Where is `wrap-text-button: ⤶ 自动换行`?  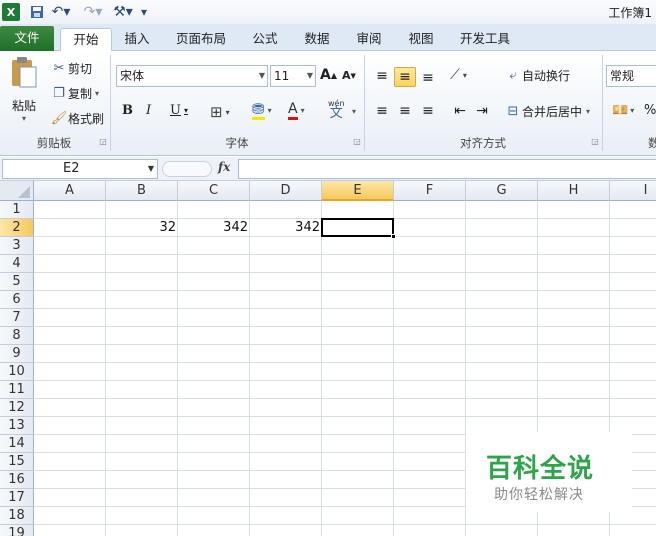
wrap-text-button: ⤶ 自动换行 is located at coordinates (537, 75).